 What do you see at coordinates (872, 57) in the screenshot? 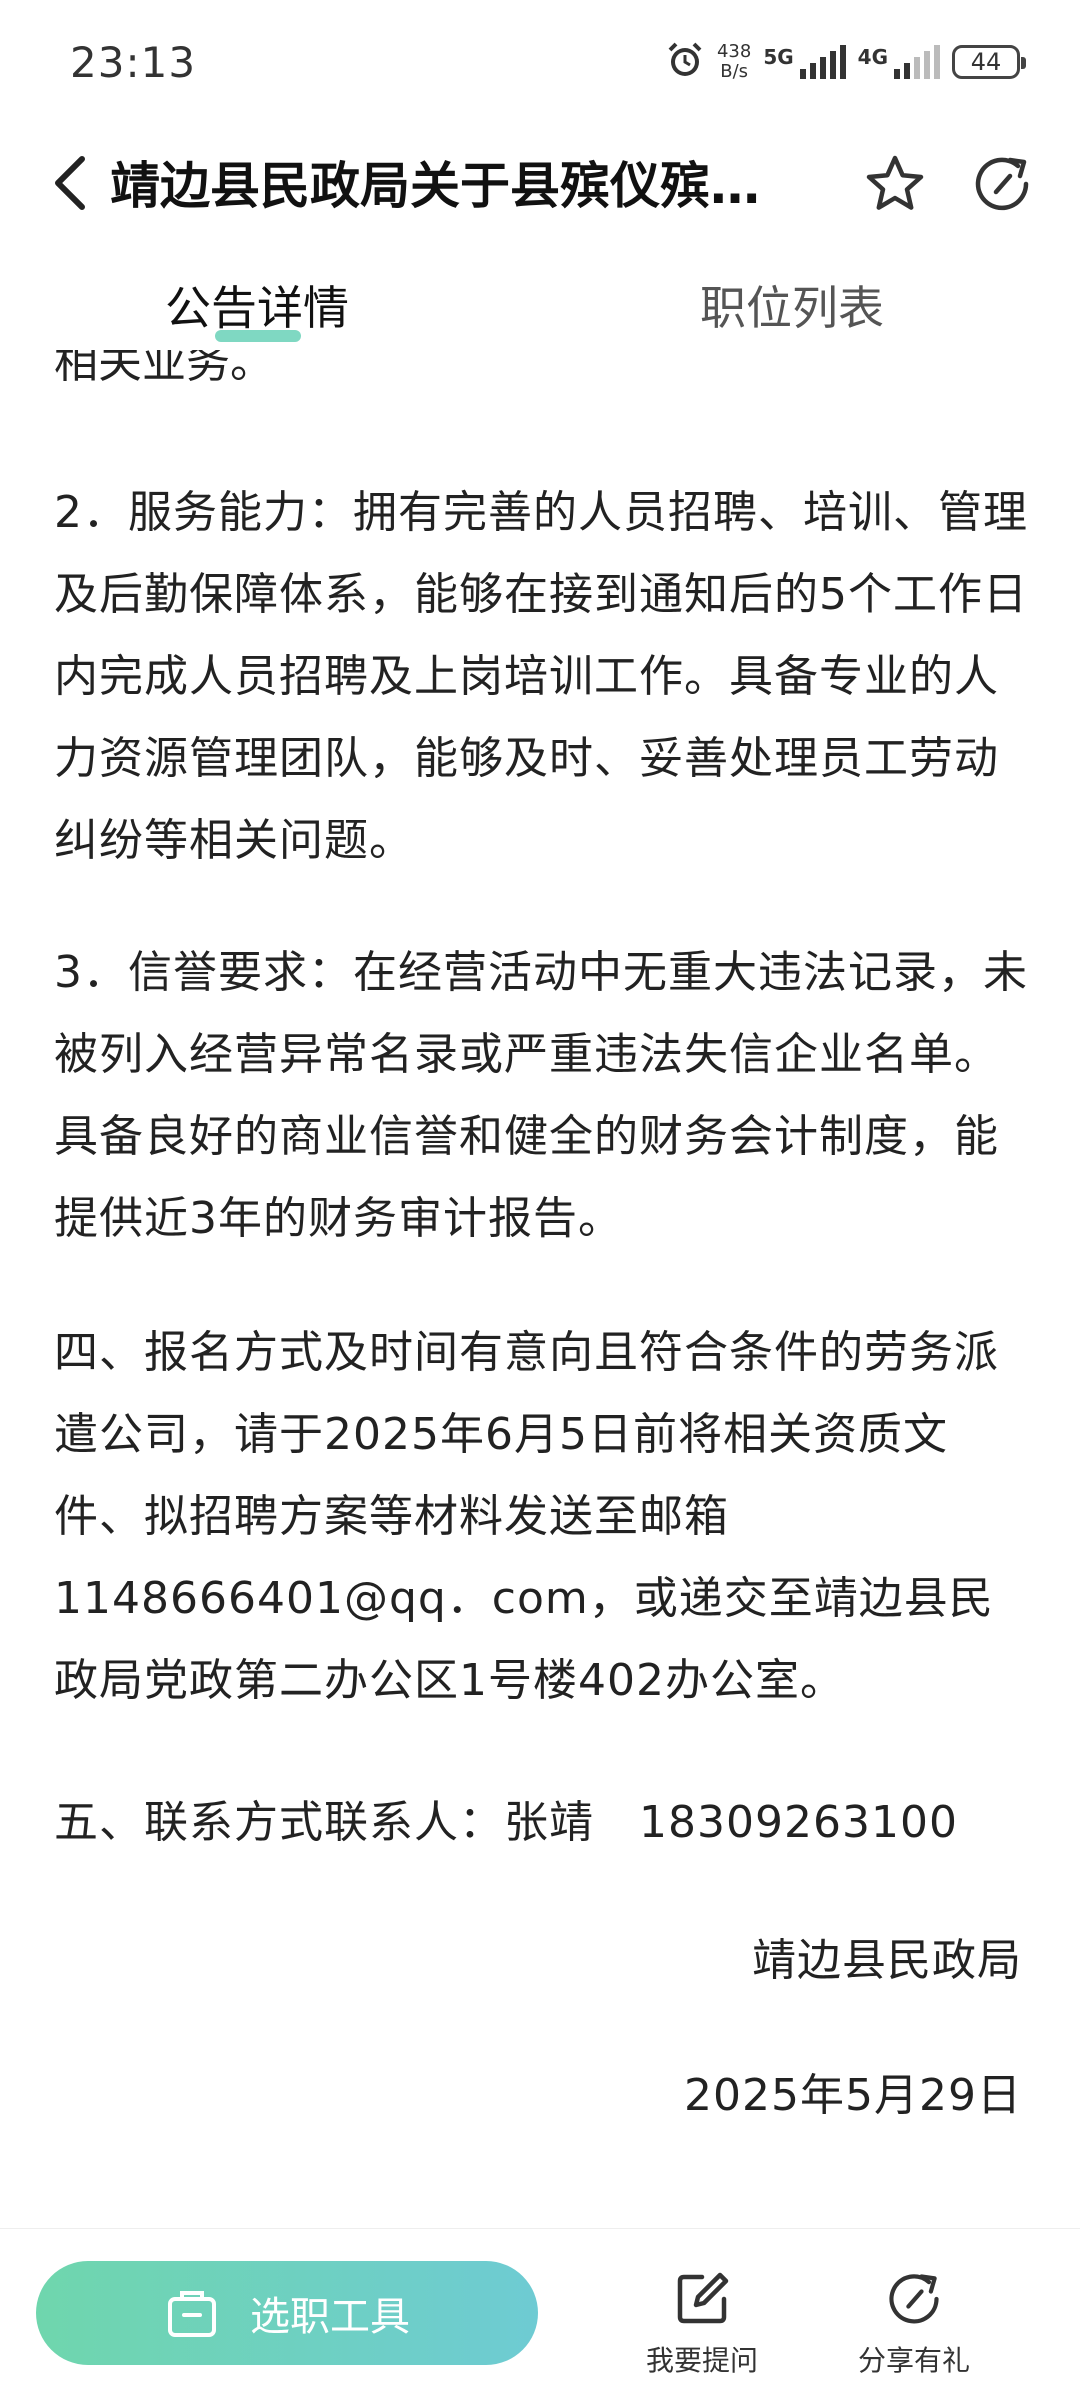
I see `signal-4g-label: 4G` at bounding box center [872, 57].